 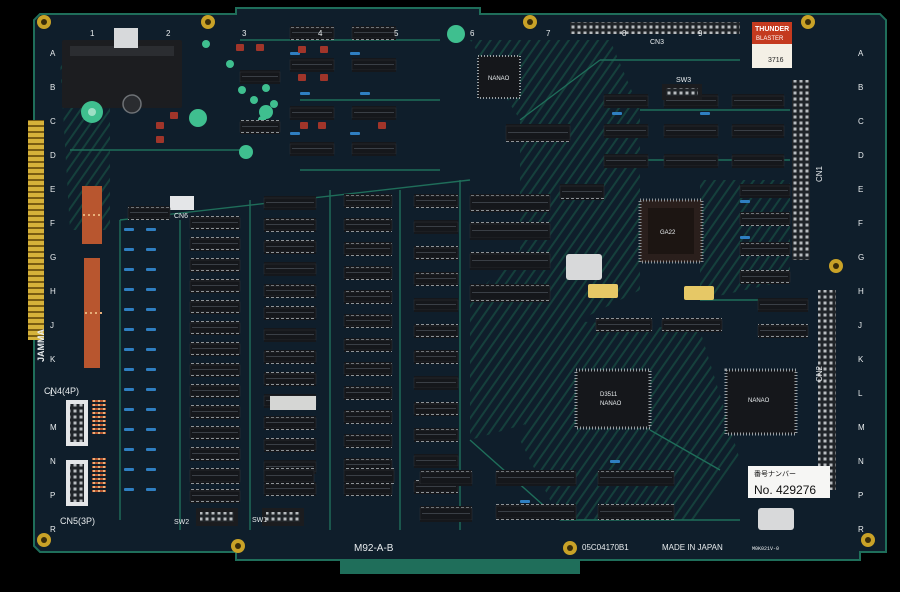 I want to click on column-number: 9, so click(x=700, y=33).